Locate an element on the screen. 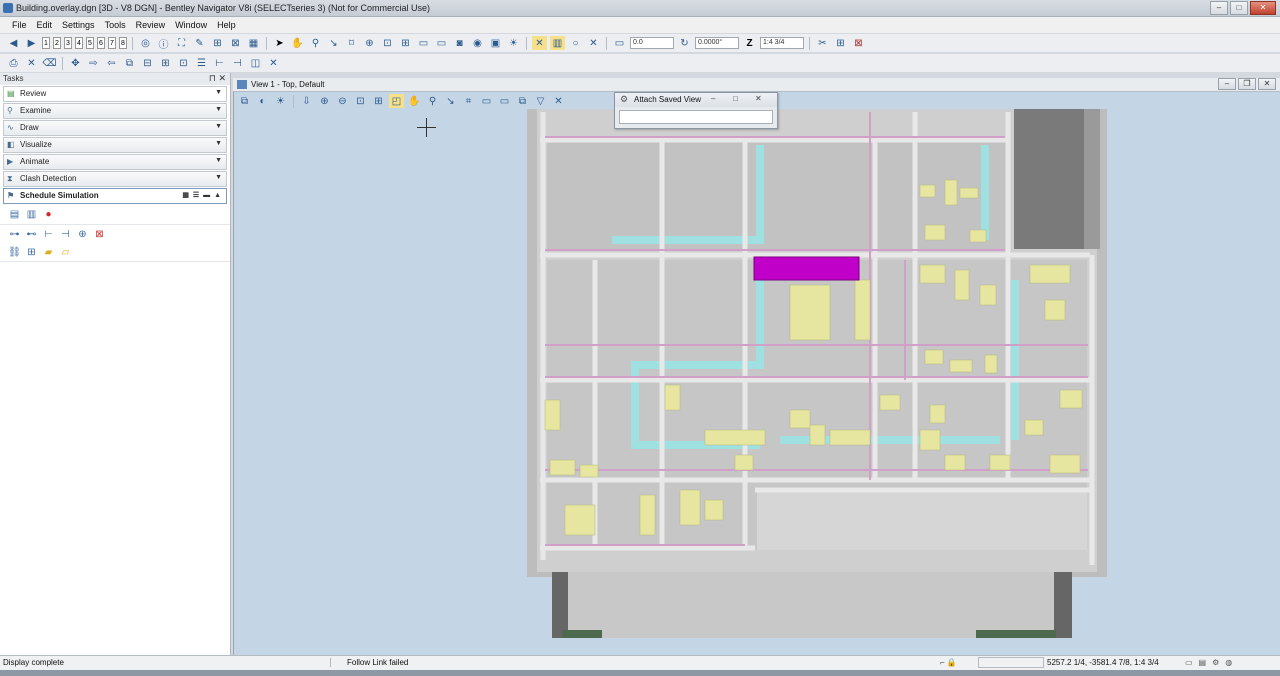 The height and width of the screenshot is (676, 1280). open-area is located at coordinates (922, 520).